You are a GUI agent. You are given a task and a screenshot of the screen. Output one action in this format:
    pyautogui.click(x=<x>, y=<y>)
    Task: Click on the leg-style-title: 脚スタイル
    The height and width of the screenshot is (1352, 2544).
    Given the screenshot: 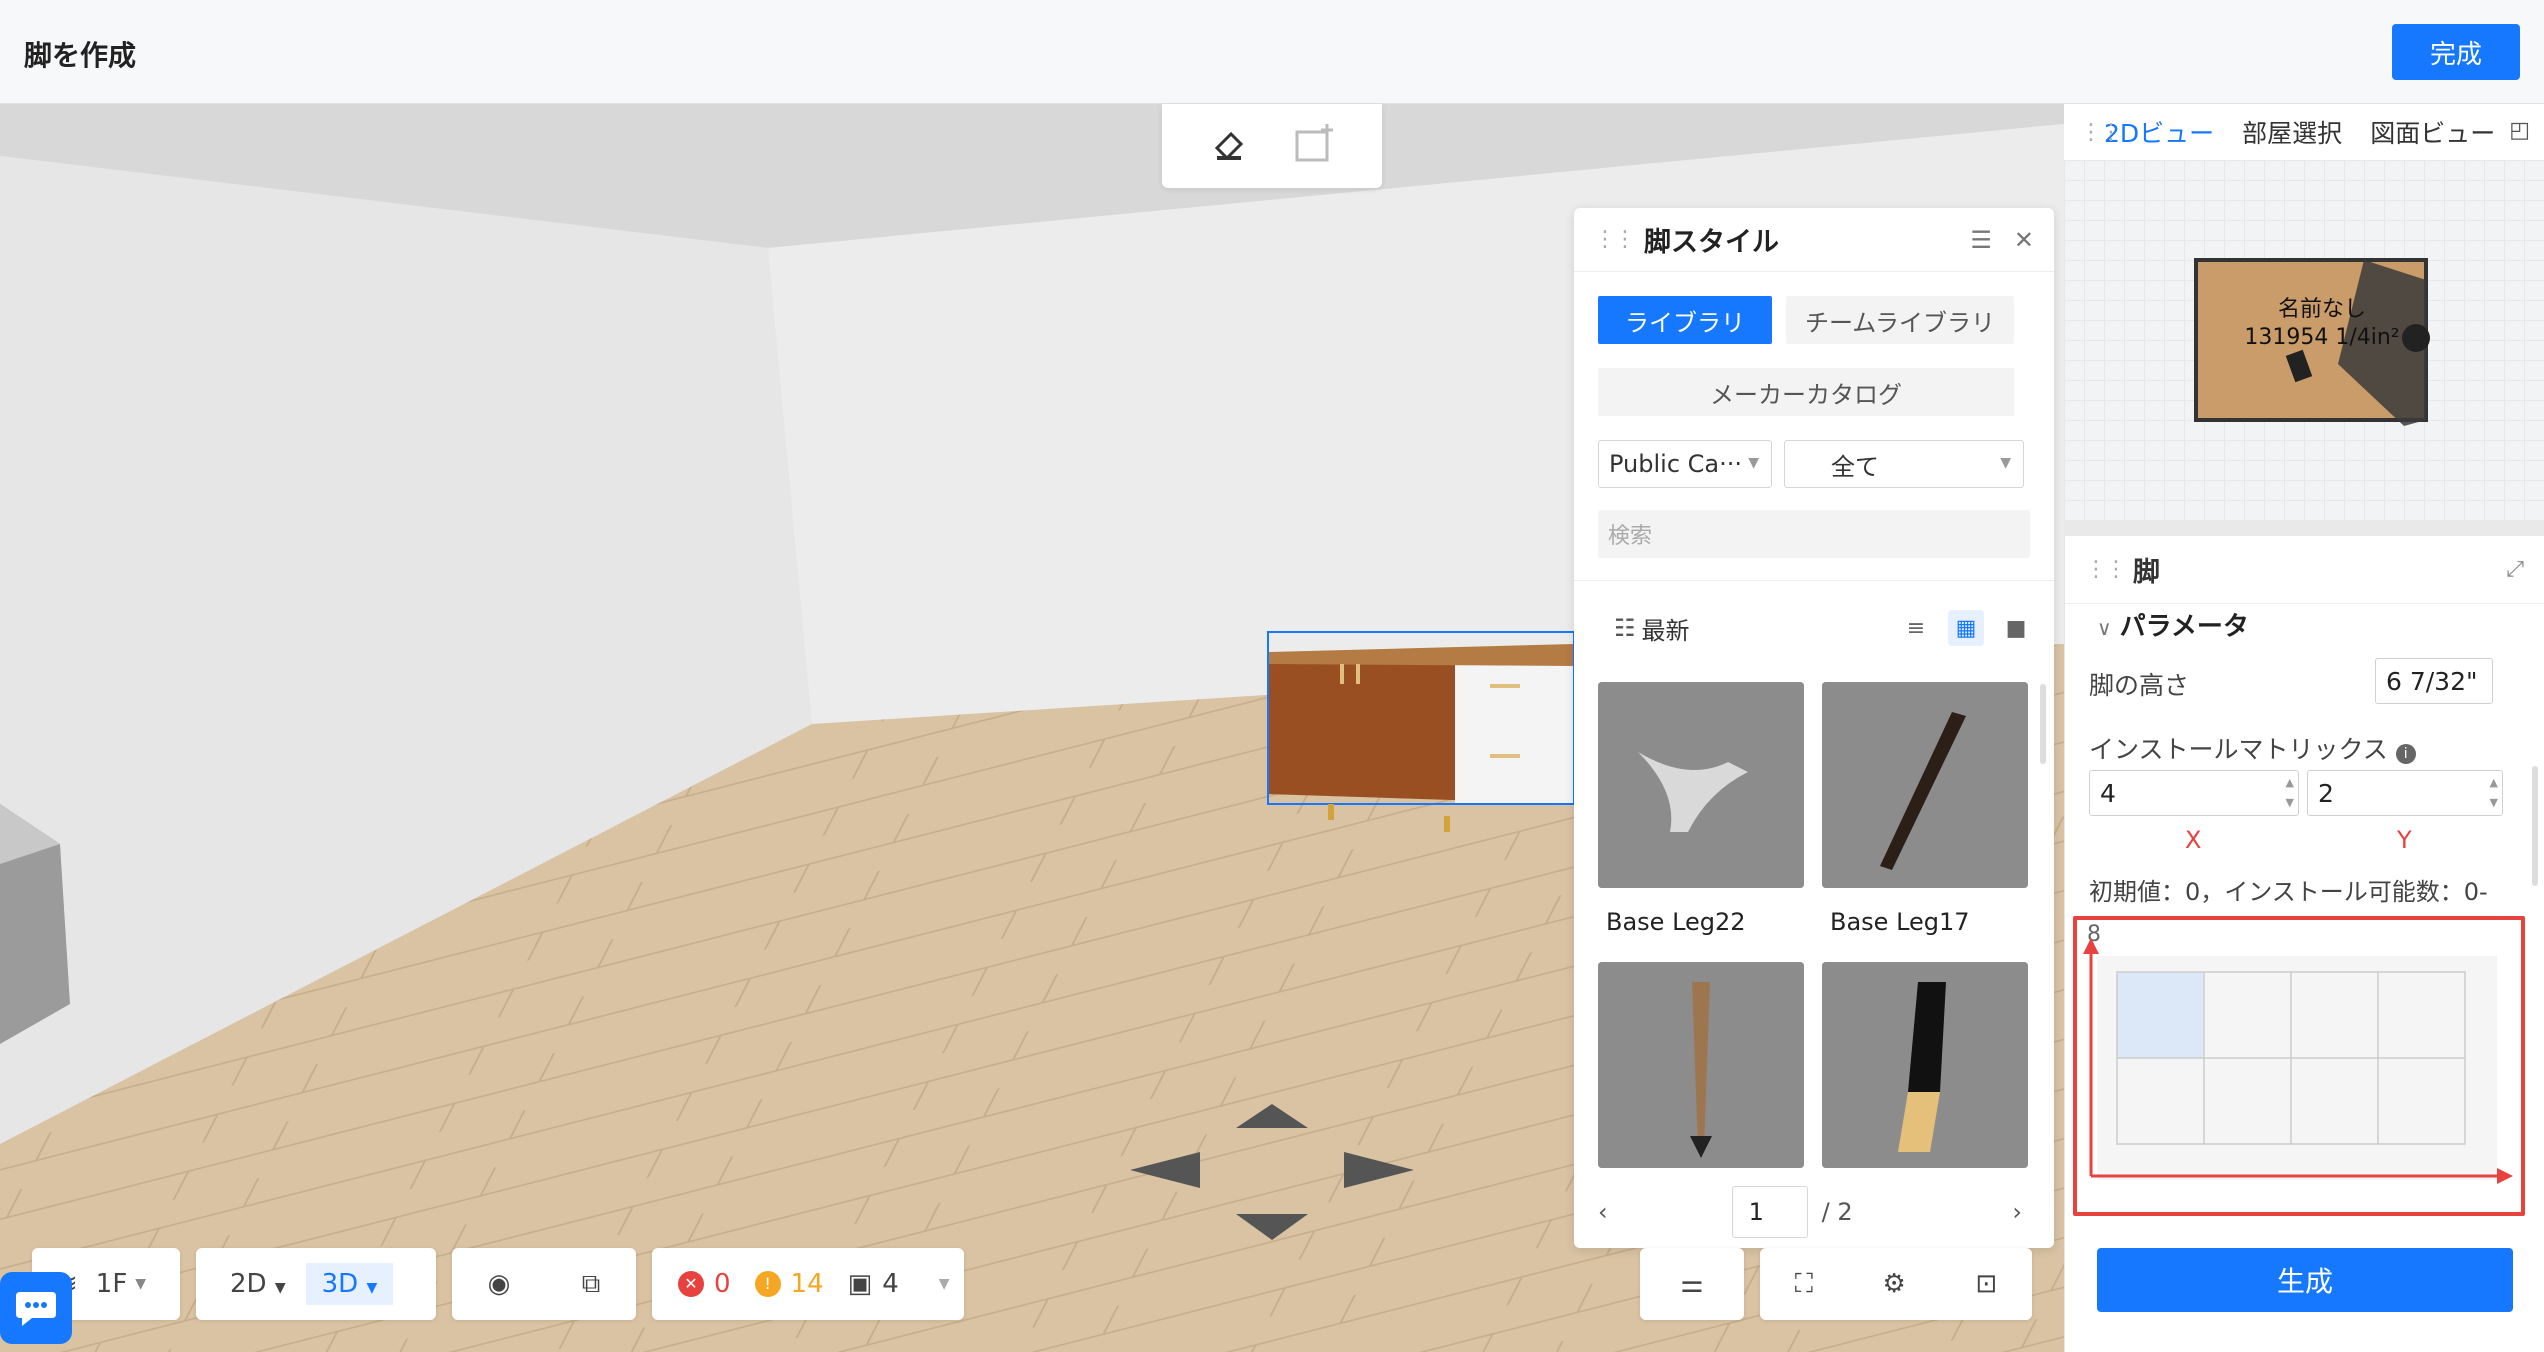 What is the action you would take?
    pyautogui.click(x=1711, y=242)
    